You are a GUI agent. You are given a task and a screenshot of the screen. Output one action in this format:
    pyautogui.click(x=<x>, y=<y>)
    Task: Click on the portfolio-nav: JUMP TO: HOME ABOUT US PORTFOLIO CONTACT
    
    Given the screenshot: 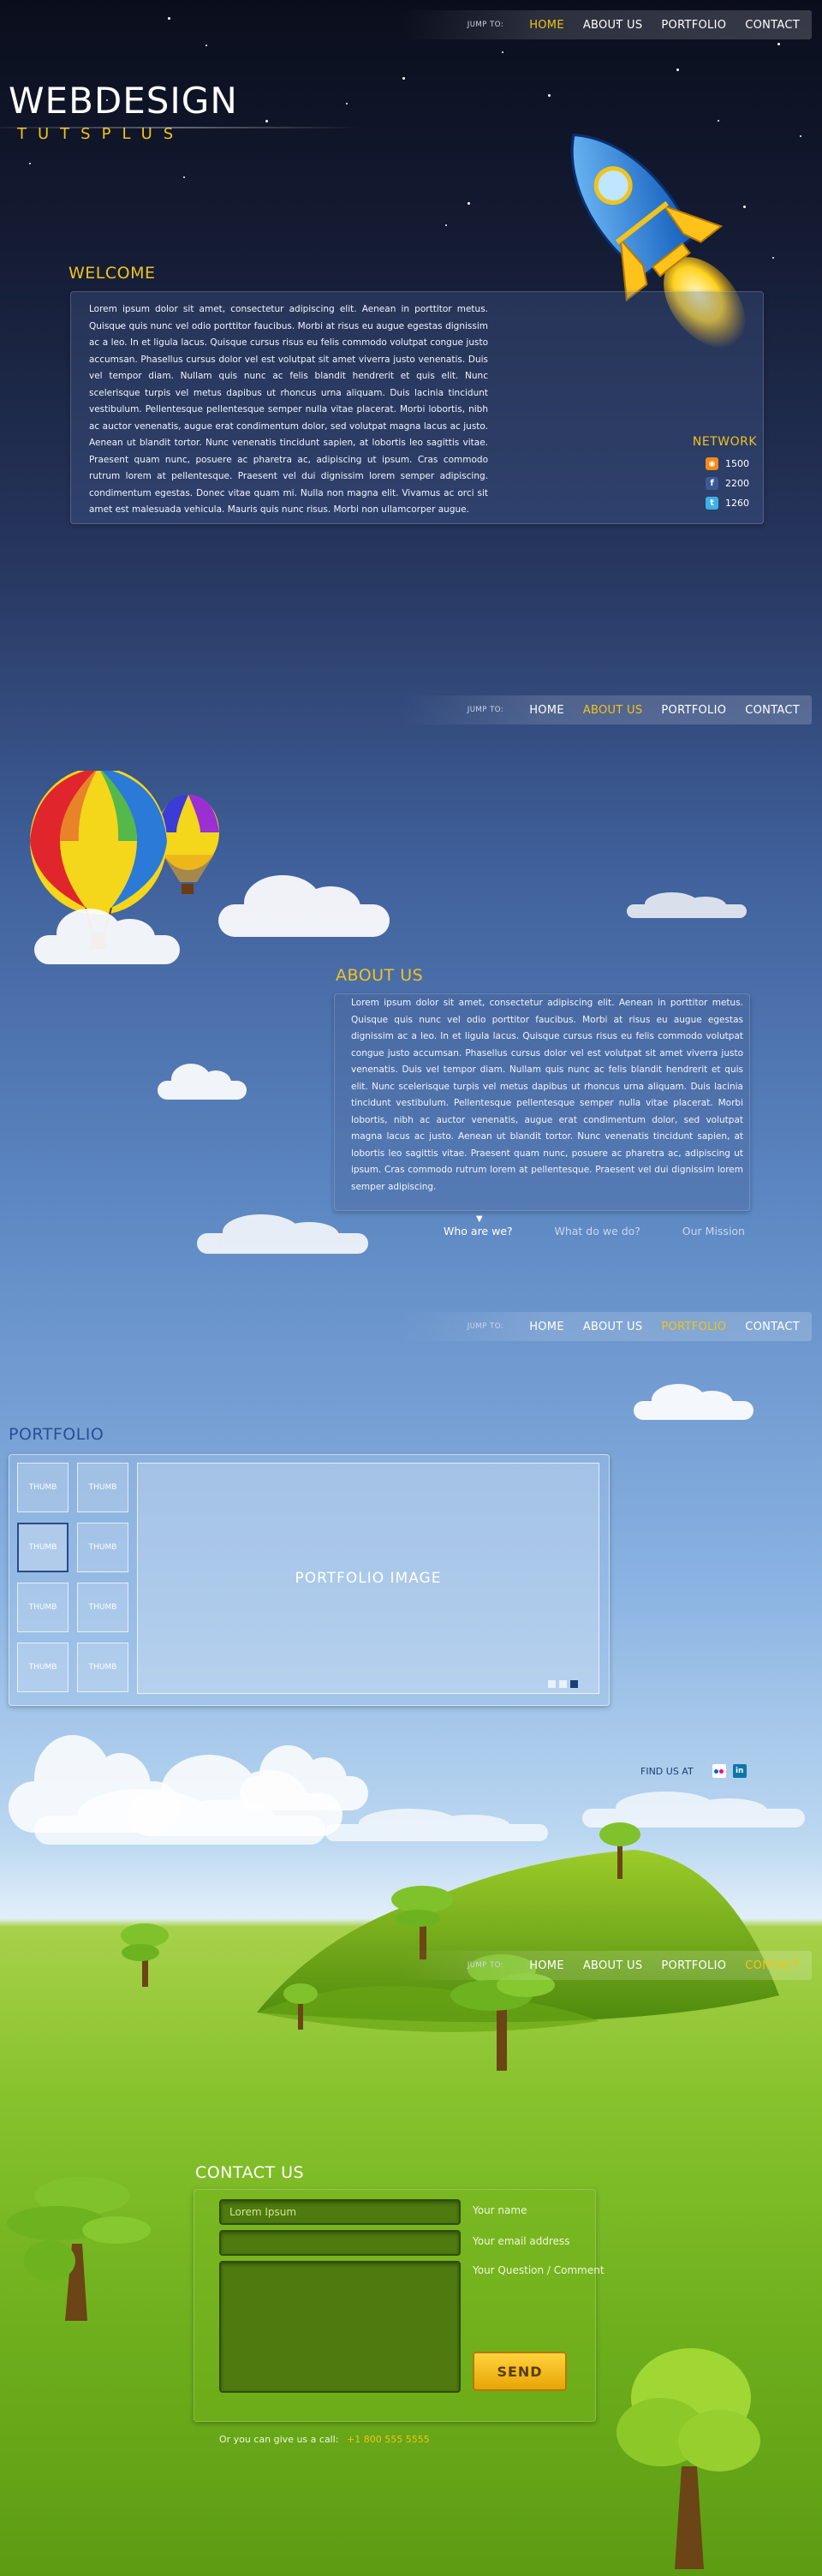 What is the action you would take?
    pyautogui.click(x=606, y=1327)
    